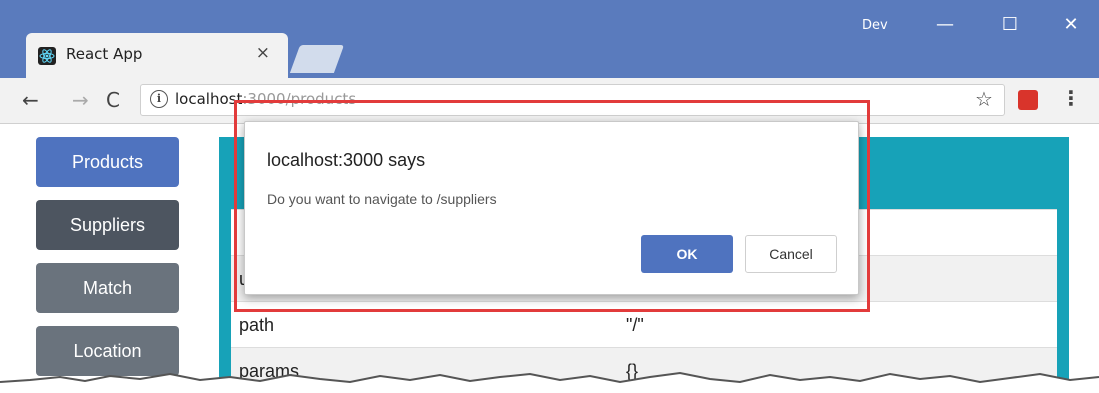  Describe the element at coordinates (30, 100) in the screenshot. I see `back-arrow-icon: ←` at that location.